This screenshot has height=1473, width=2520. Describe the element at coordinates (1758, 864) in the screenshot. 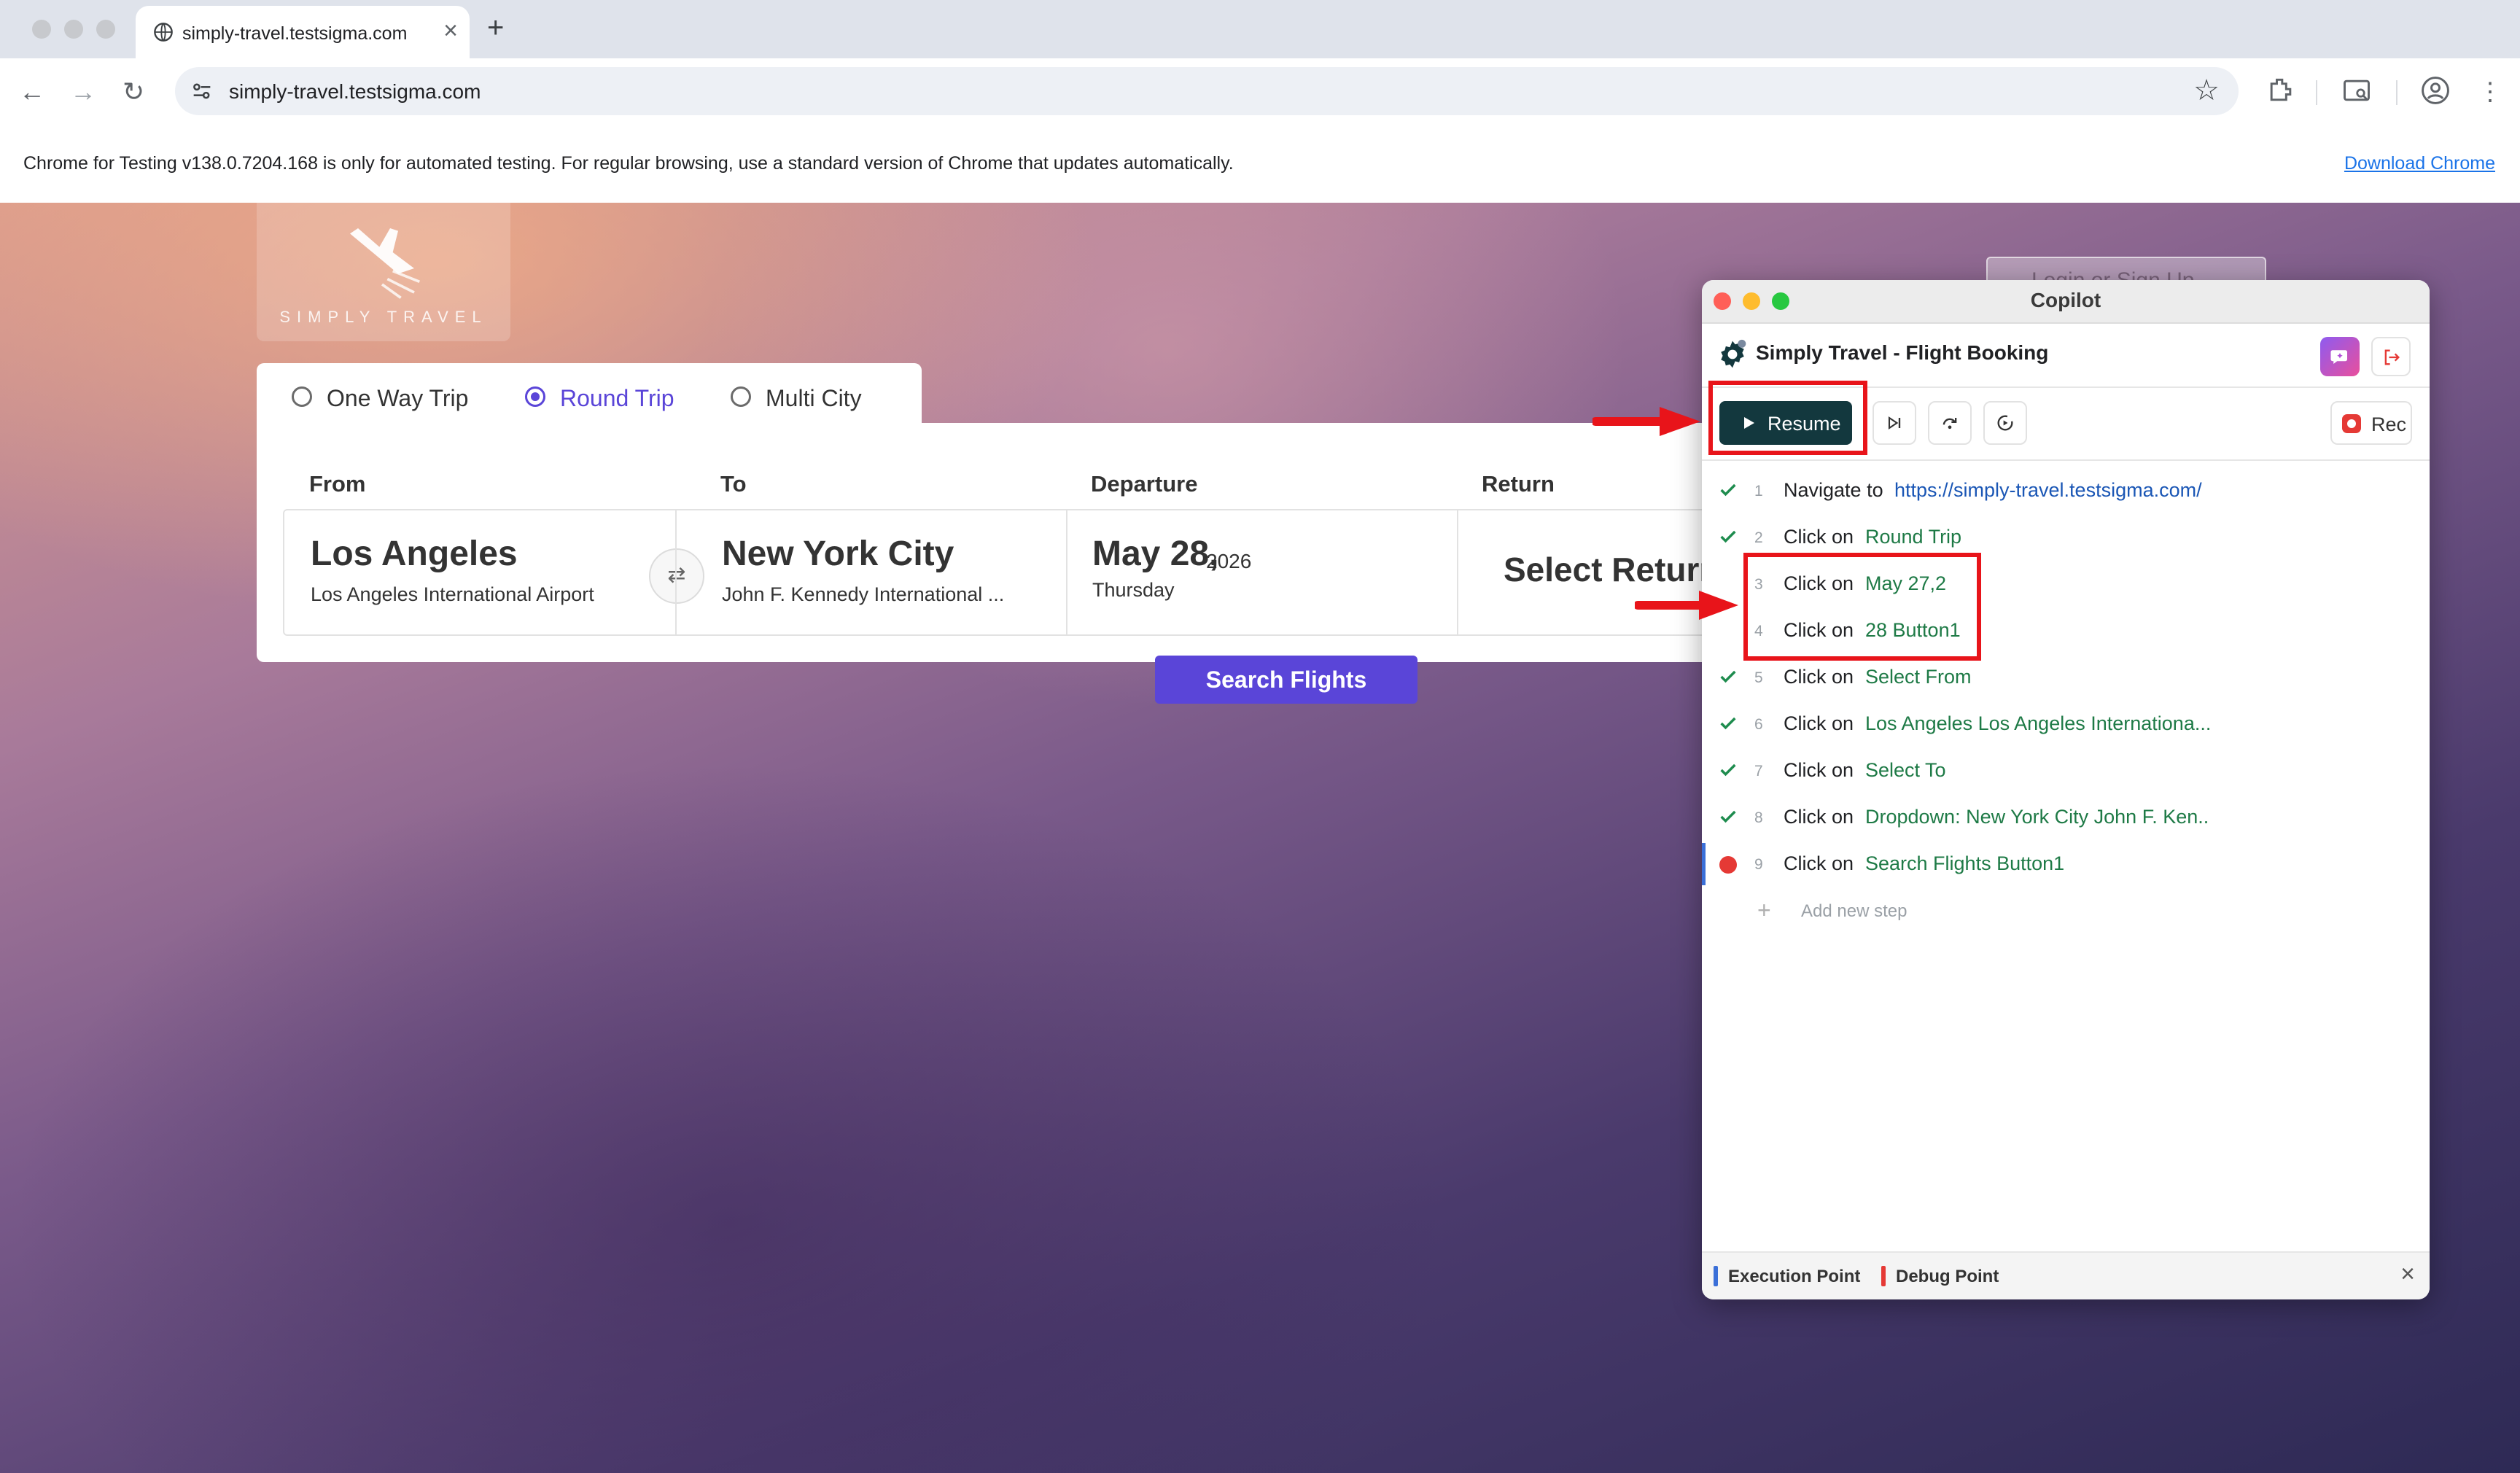

I see `step-number: 9` at that location.